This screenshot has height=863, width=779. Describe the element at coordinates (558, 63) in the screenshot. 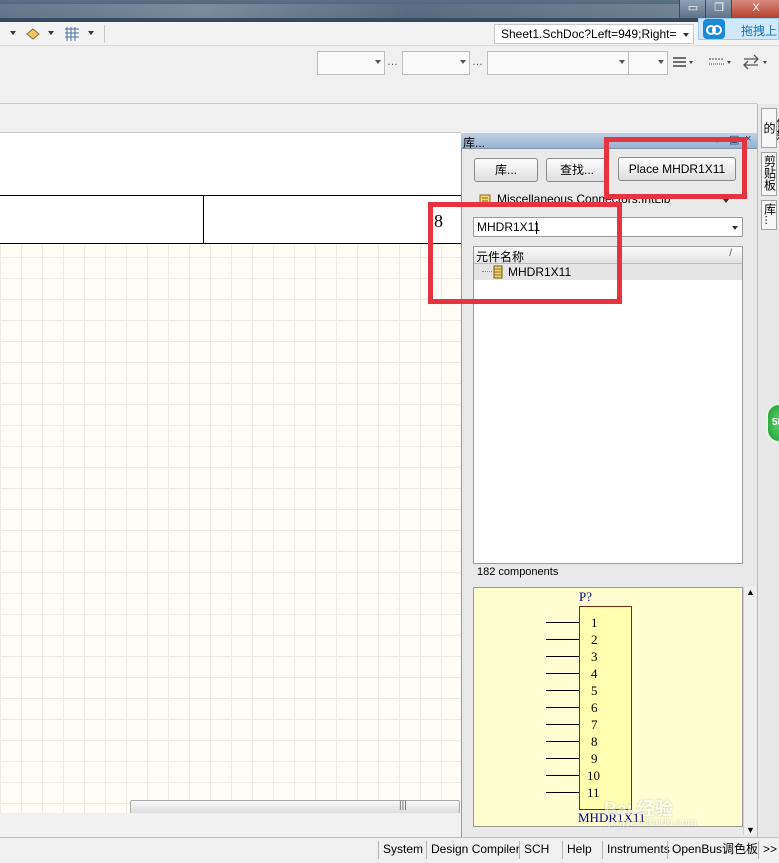

I see `style-combo` at that location.